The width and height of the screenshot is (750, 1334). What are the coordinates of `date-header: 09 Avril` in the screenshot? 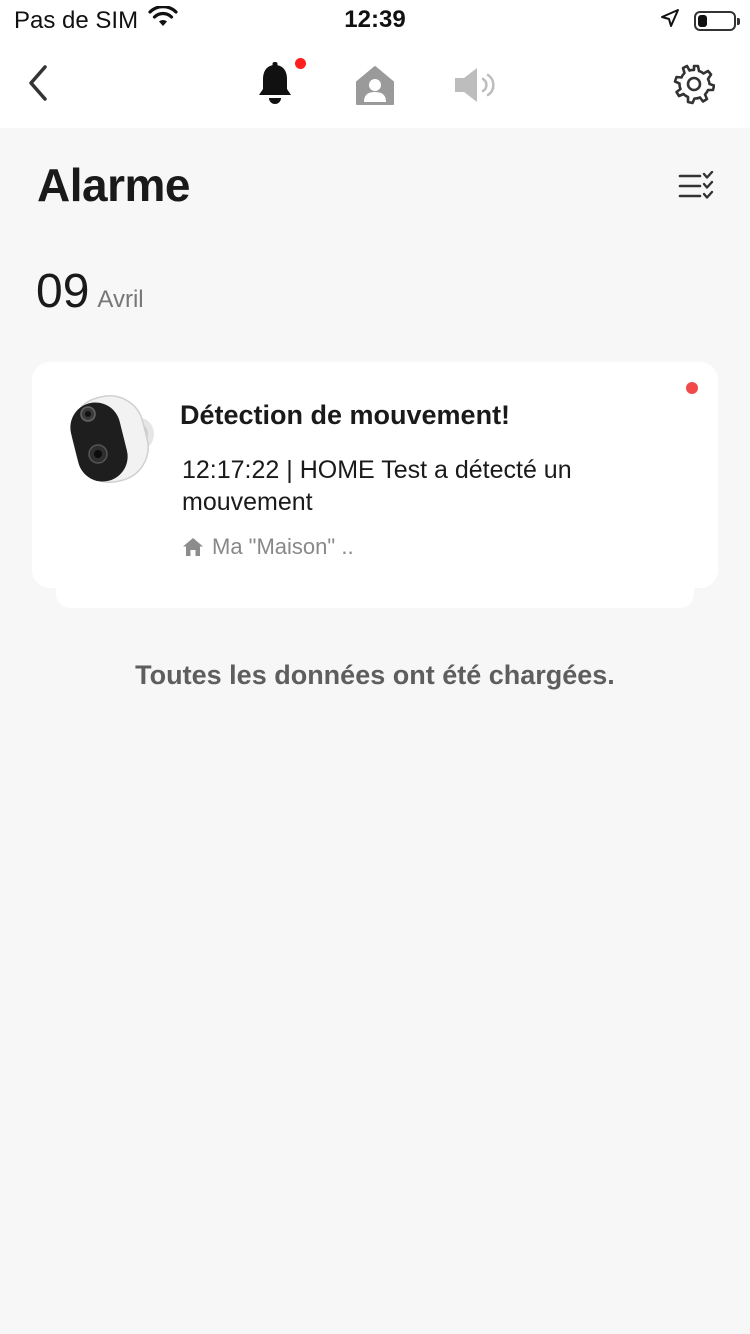 It's located at (90, 291).